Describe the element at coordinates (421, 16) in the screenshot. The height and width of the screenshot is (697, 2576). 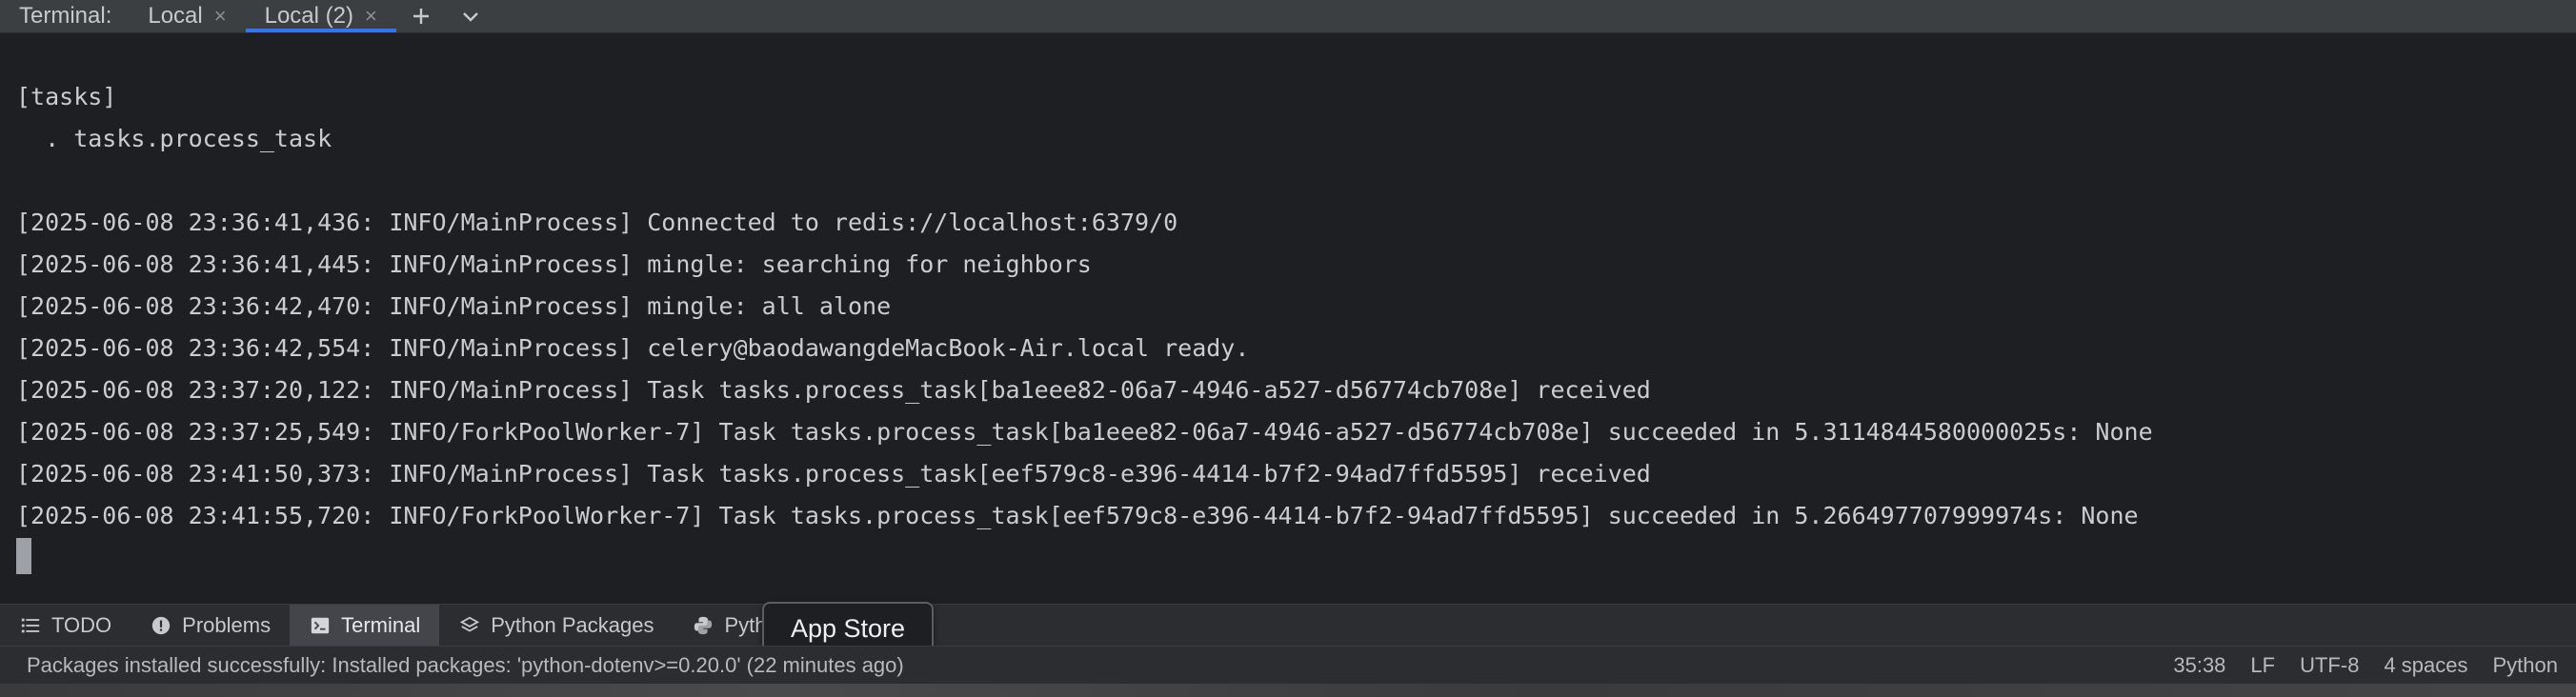
I see `plus-icon` at that location.